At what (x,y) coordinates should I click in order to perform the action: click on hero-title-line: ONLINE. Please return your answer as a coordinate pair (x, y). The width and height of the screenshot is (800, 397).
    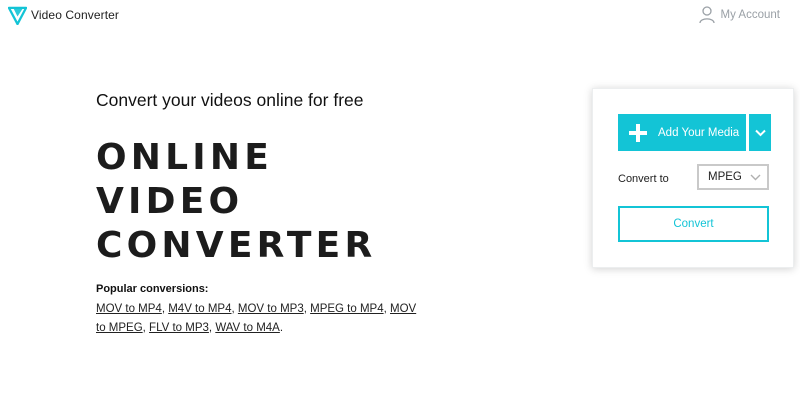
    Looking at the image, I should click on (184, 157).